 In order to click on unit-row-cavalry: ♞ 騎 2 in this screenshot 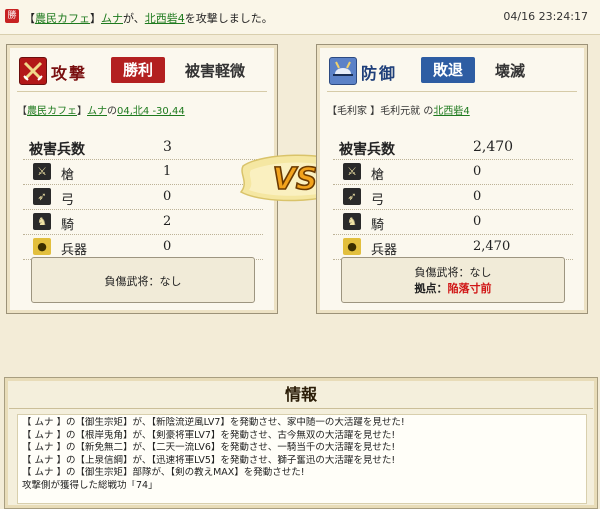, I will do `click(143, 222)`.